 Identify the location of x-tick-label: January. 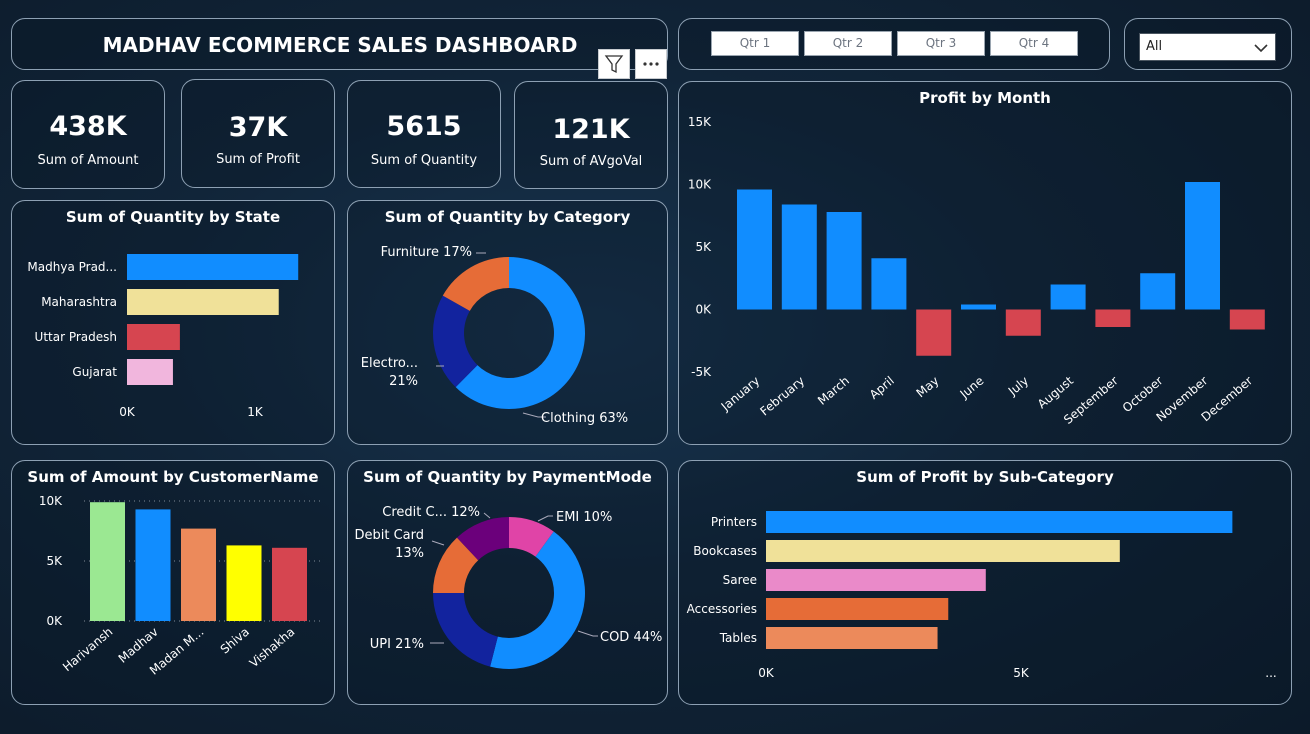
(740, 394).